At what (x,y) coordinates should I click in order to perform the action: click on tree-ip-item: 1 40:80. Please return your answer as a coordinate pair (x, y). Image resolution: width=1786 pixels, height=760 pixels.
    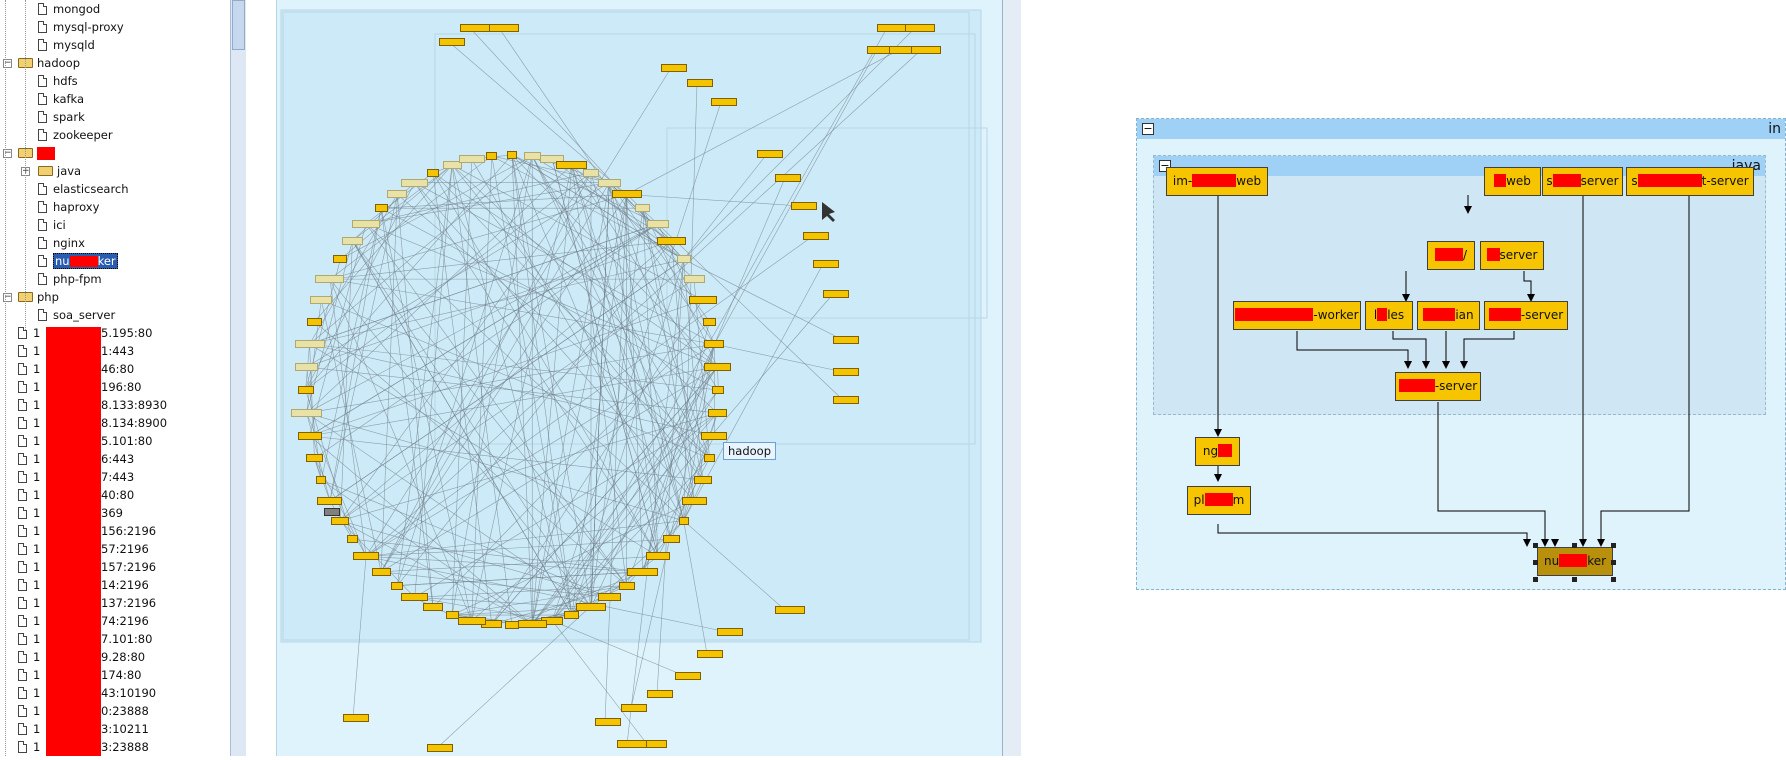
    Looking at the image, I should click on (76, 495).